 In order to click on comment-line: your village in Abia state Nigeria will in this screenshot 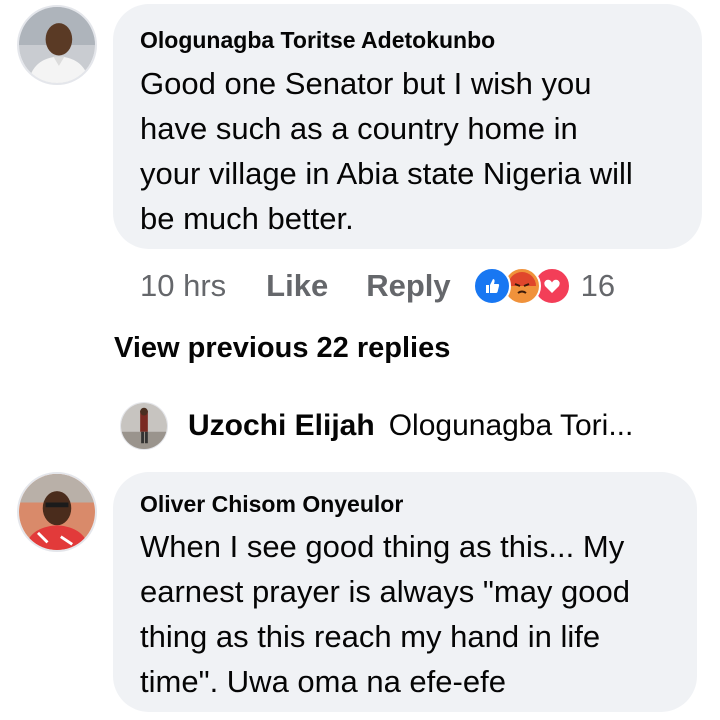, I will do `click(386, 173)`.